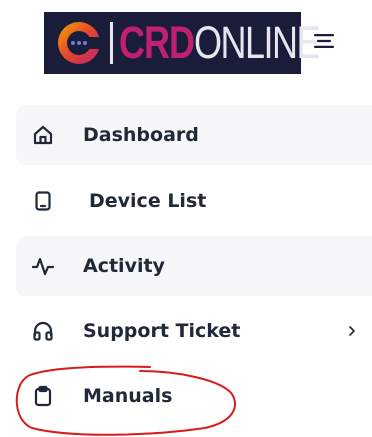  I want to click on sidebar-item-support-ticket: Support Ticket, so click(194, 331).